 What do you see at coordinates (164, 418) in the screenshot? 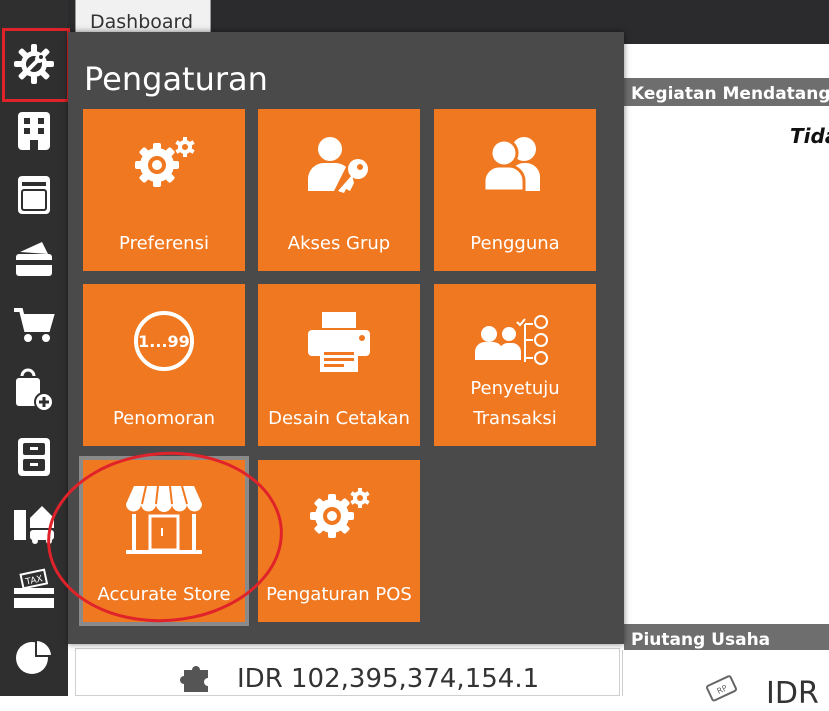
I see `tile-label: Penomoran` at bounding box center [164, 418].